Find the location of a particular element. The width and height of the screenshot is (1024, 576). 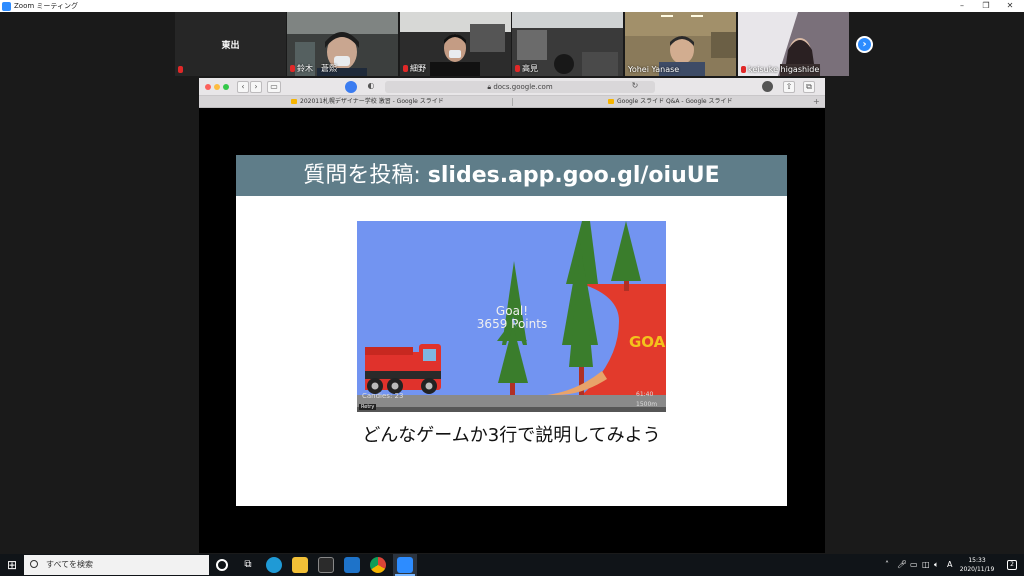

participant-label: keisuke higashide is located at coordinates (780, 69).